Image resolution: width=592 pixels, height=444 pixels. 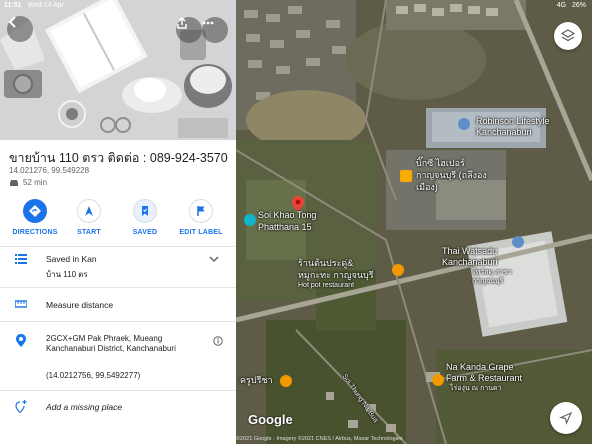 I want to click on nakanda-label-line-2: Farm & Restaurant, so click(x=484, y=378).